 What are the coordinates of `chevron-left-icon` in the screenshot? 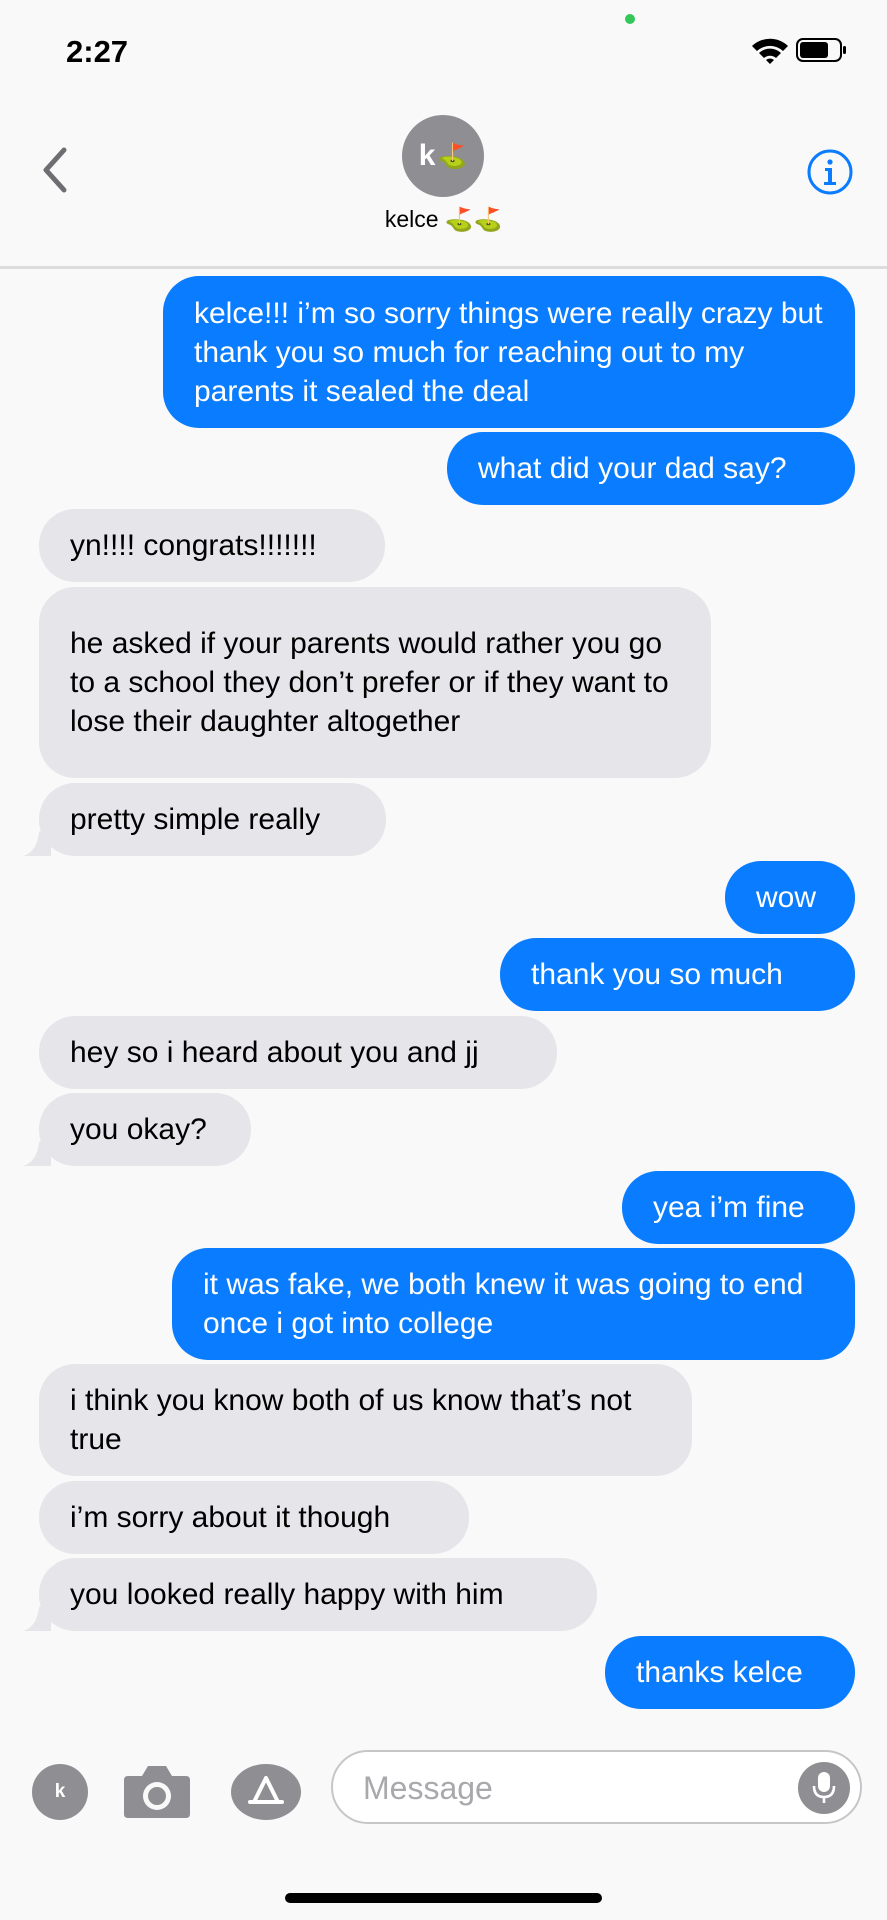 It's located at (56, 170).